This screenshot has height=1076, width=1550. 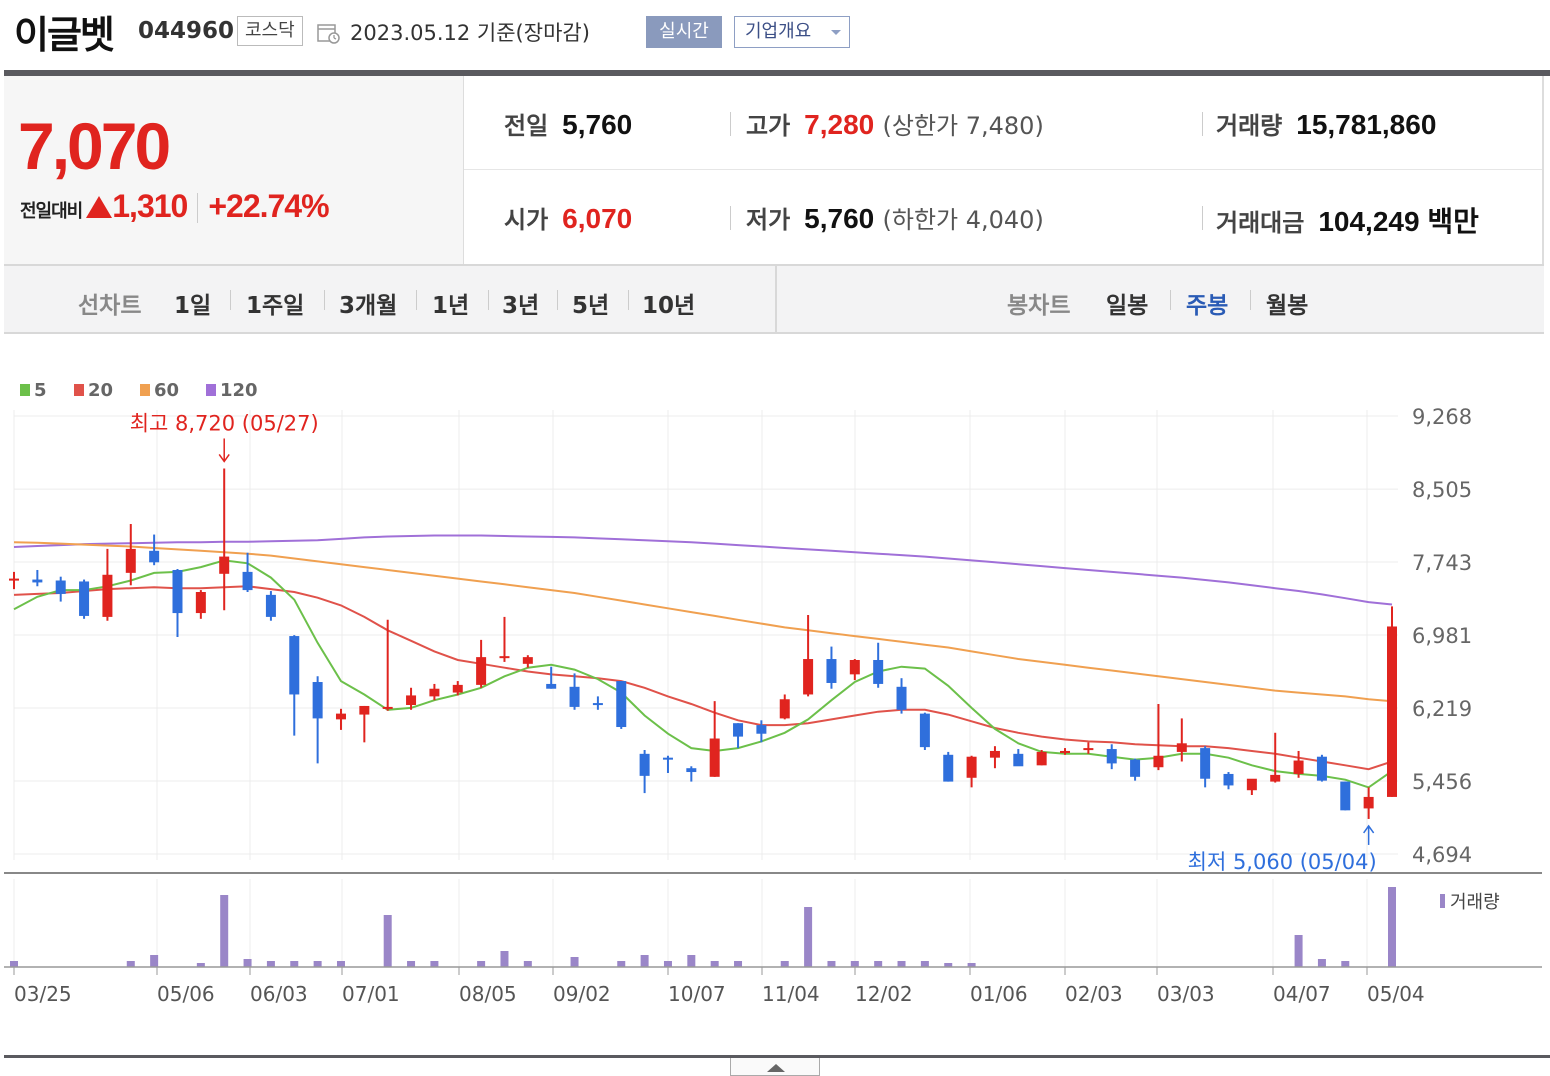 What do you see at coordinates (1207, 303) in the screenshot?
I see `tab-candle-weekly: 주봉` at bounding box center [1207, 303].